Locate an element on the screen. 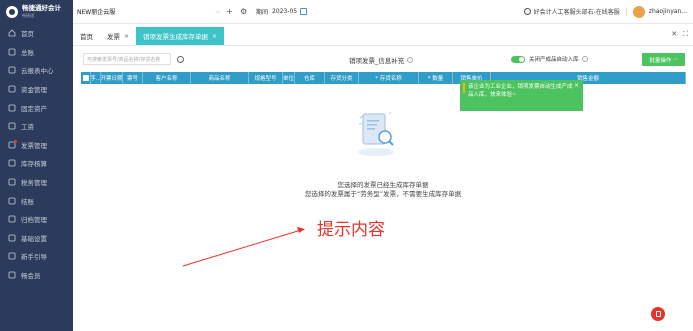  logo-subtext: 畅捷通 is located at coordinates (28, 15).